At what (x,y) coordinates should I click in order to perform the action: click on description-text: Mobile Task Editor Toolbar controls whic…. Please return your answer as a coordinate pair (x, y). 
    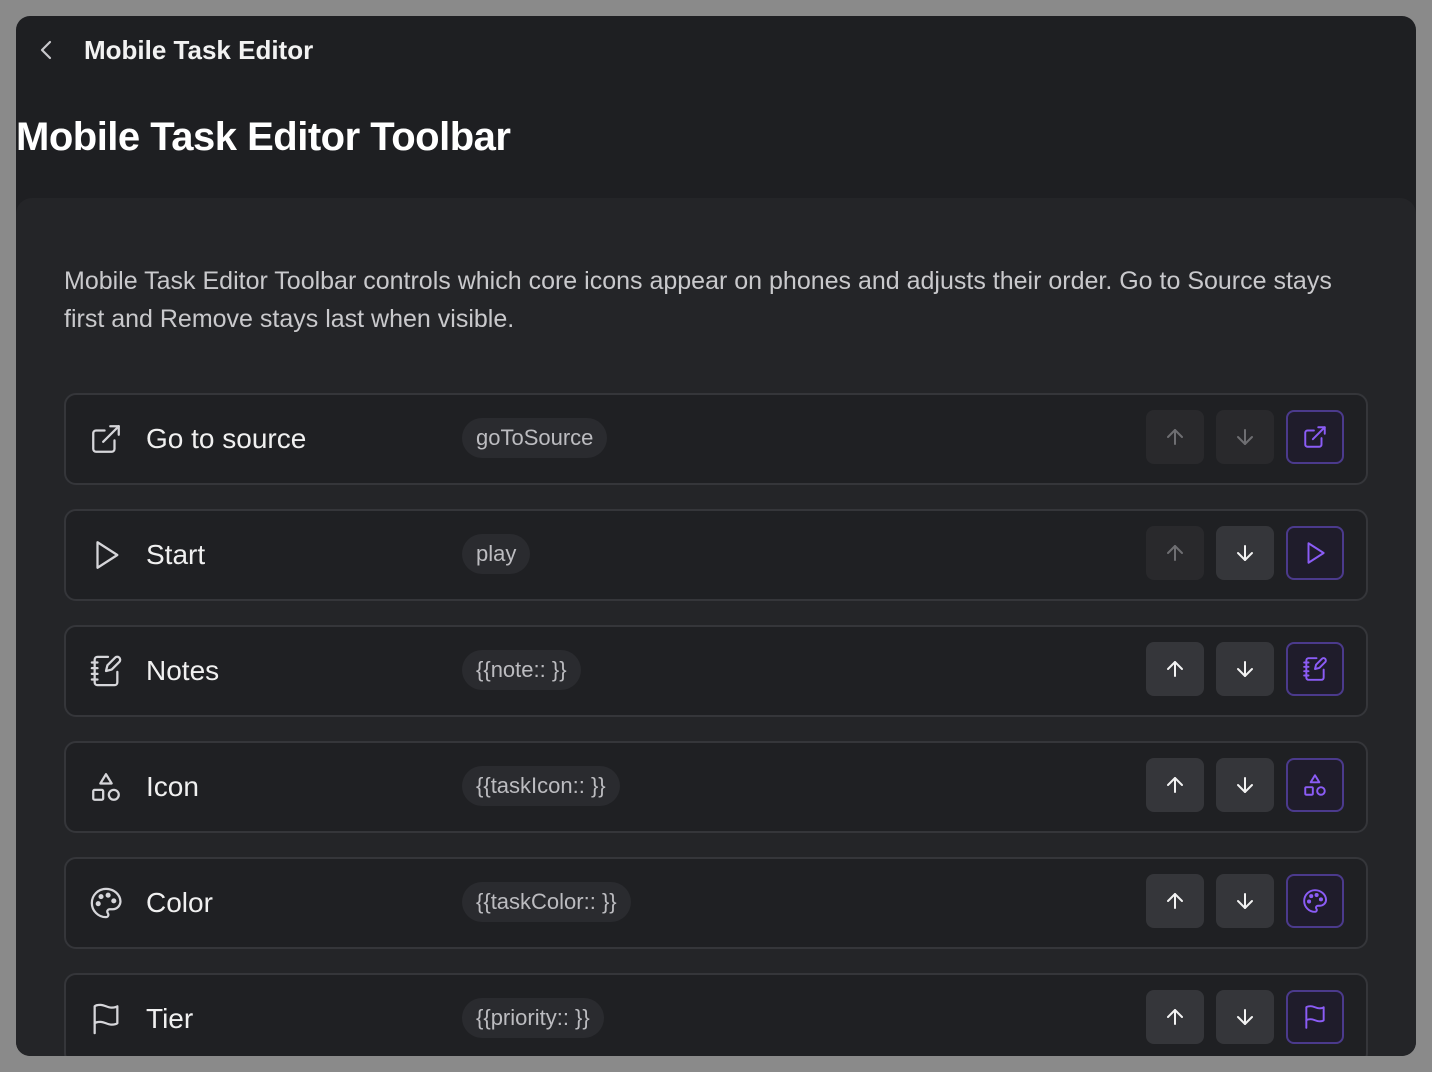
    Looking at the image, I should click on (698, 300).